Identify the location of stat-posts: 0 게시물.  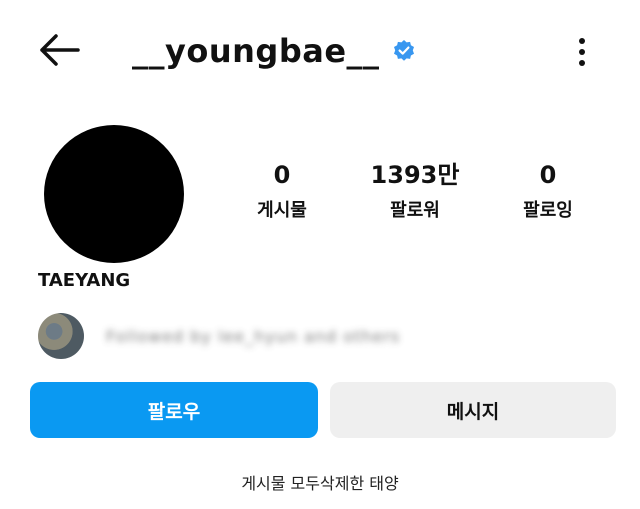
(282, 192).